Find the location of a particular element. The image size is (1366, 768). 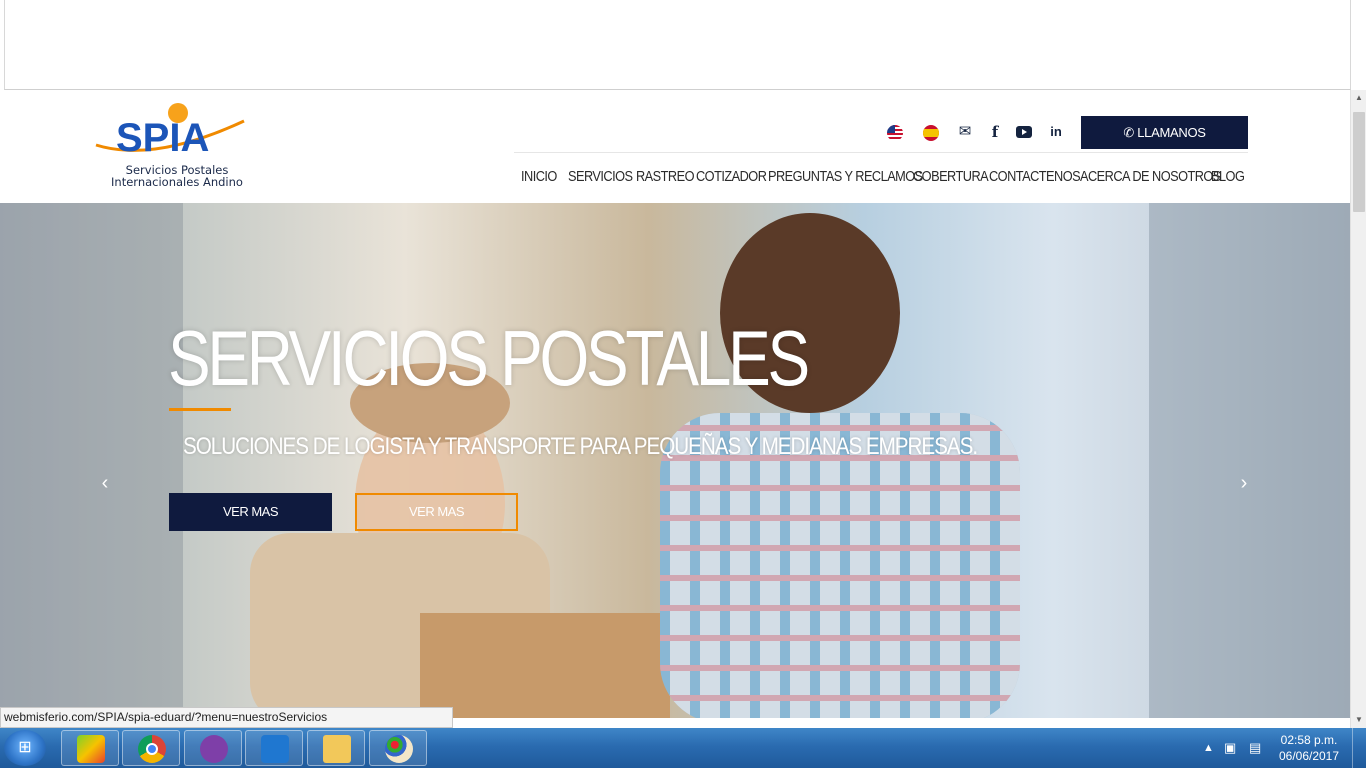

linkedin-icon: in is located at coordinates (1056, 132).